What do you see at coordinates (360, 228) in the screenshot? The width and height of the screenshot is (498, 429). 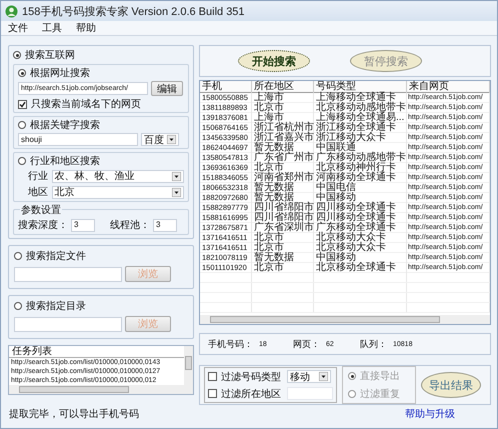 I see `table-cell: 广东移动全球通卡` at bounding box center [360, 228].